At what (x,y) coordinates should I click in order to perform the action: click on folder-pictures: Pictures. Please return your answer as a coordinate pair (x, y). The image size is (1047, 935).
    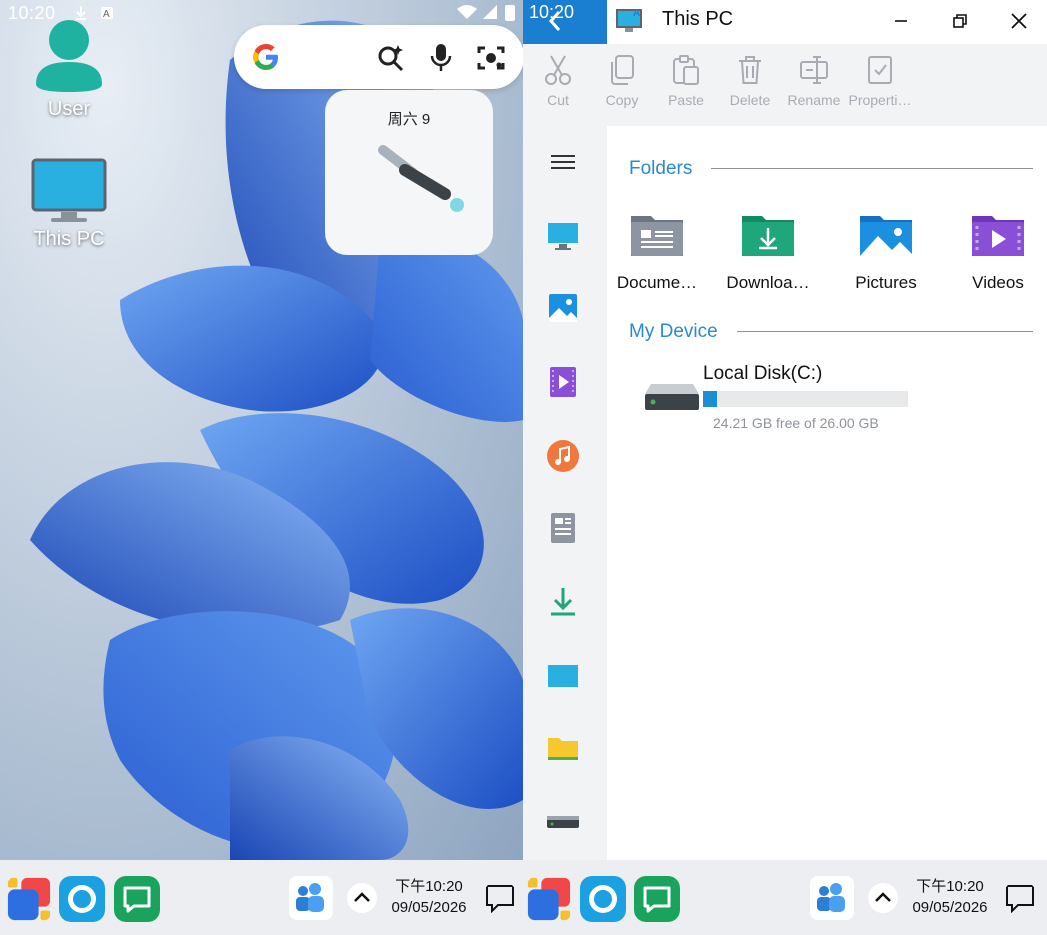
    Looking at the image, I should click on (886, 251).